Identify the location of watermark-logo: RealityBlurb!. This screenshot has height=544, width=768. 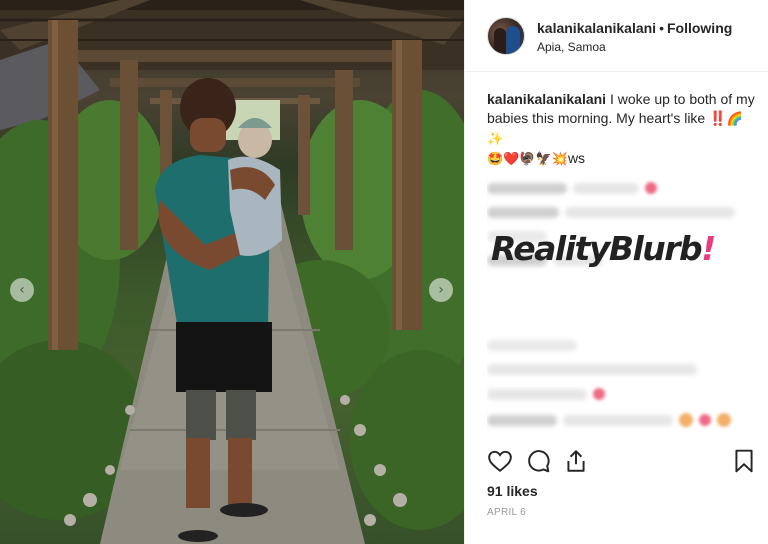
(616, 249).